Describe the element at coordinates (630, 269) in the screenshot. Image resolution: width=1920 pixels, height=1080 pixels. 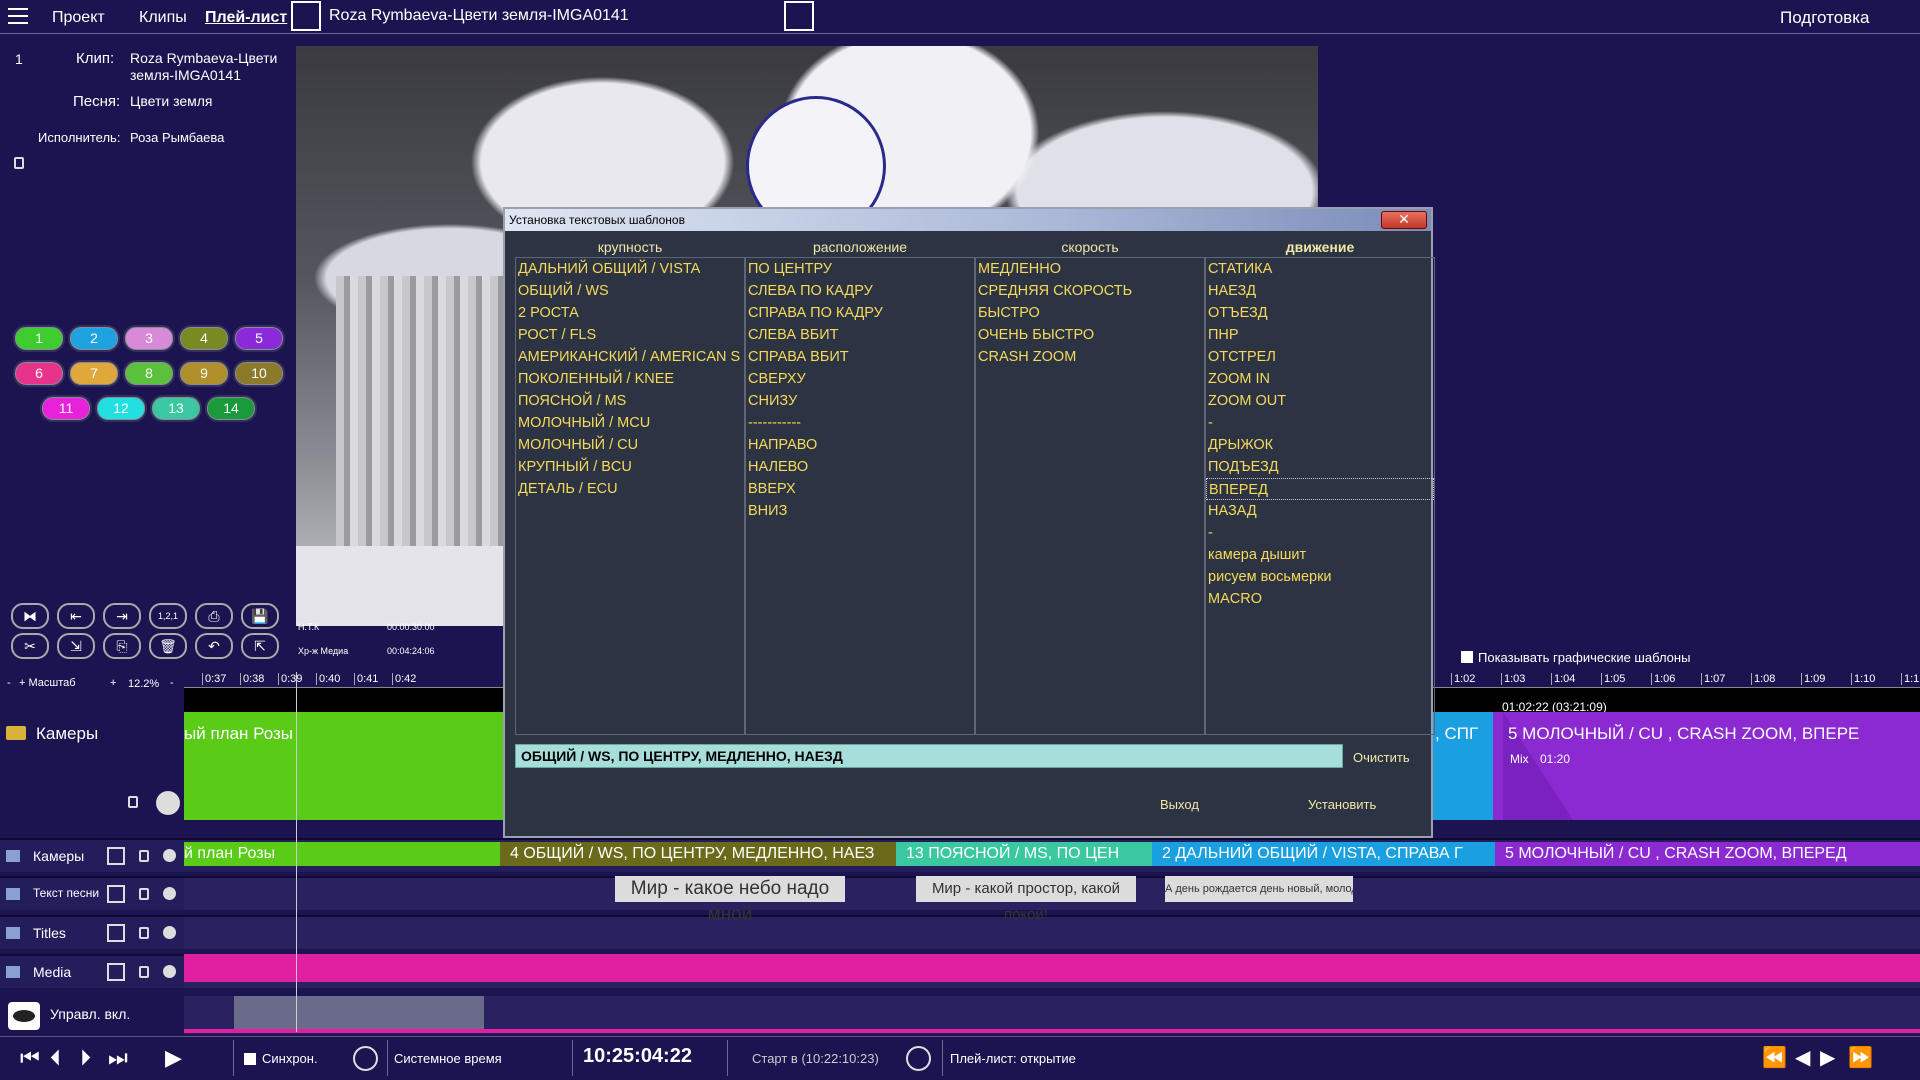
I see `template-option: ДАЛЬНИЙ ОБЩИЙ / VISTA` at that location.